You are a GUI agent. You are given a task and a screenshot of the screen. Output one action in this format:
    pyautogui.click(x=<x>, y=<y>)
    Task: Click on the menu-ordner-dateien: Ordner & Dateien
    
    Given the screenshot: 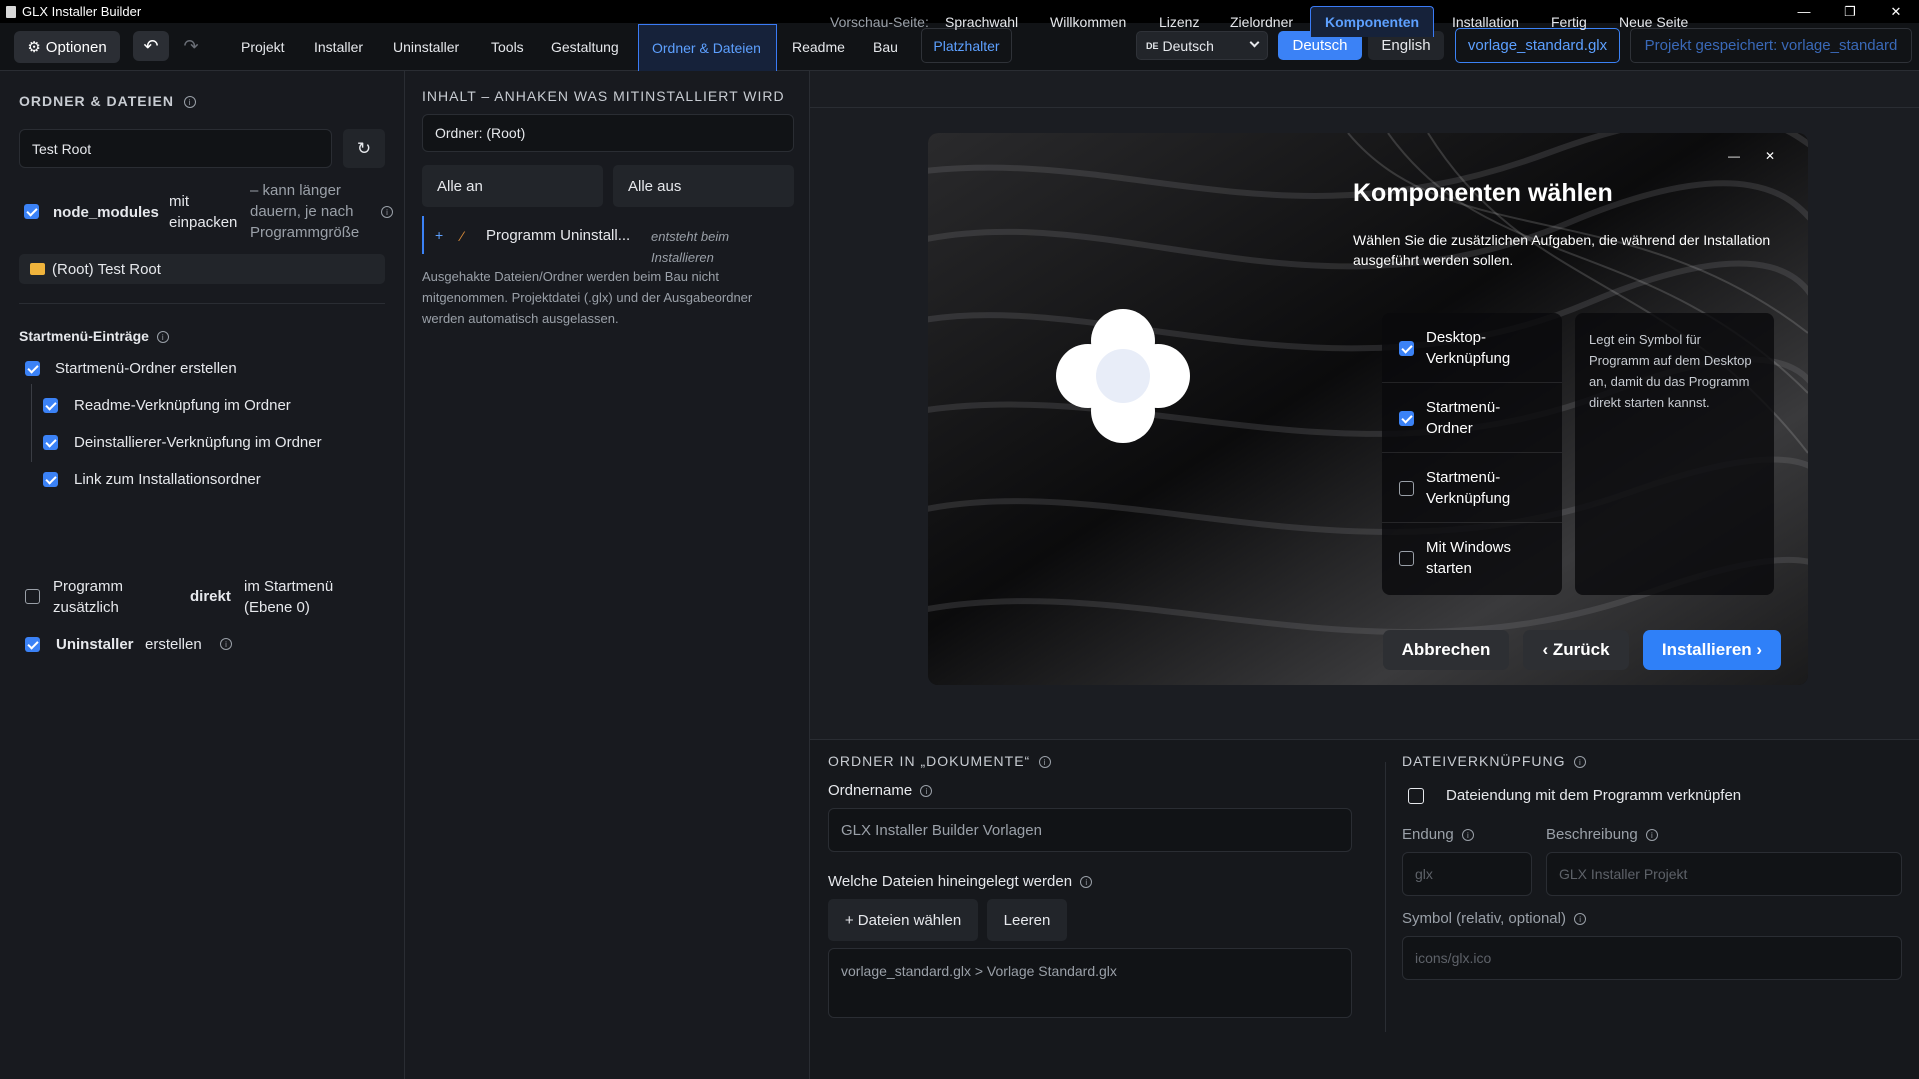 What is the action you would take?
    pyautogui.click(x=707, y=47)
    